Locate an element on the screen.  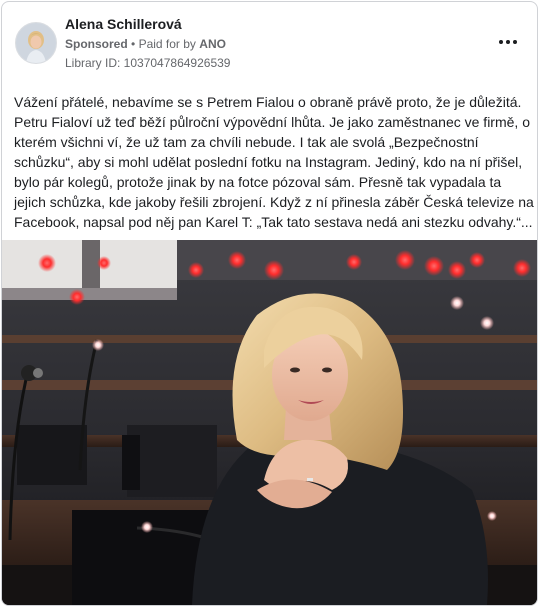
avatar-image is located at coordinates (36, 43).